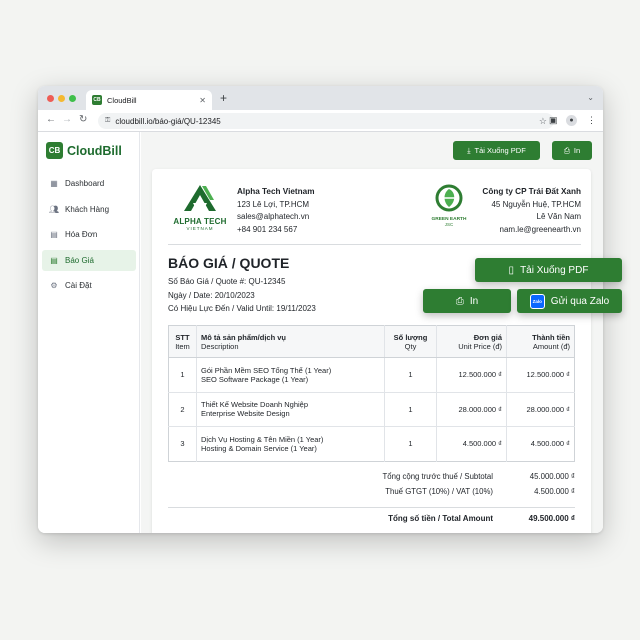  What do you see at coordinates (273, 204) in the screenshot?
I see `seller-address: 123 Lê Lợi, TP.HCM` at bounding box center [273, 204].